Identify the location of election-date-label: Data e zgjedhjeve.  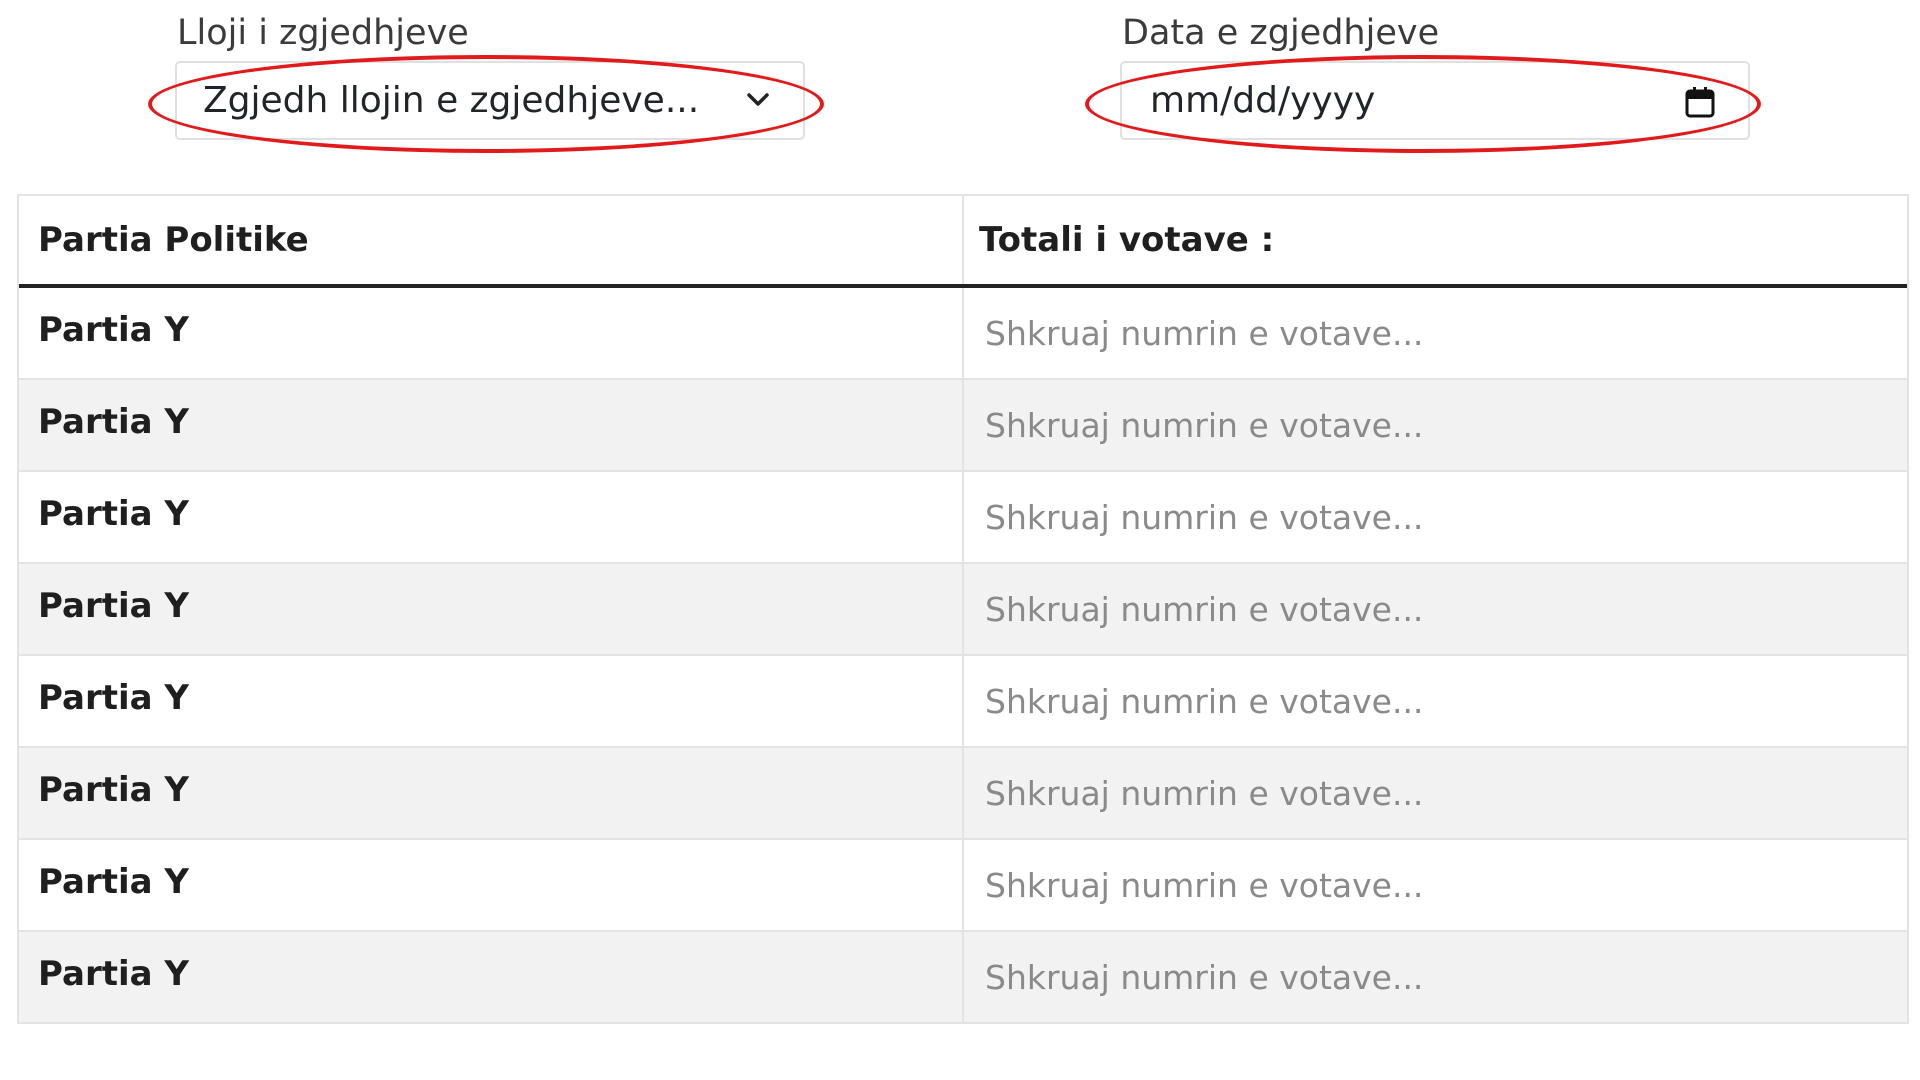
(1281, 33).